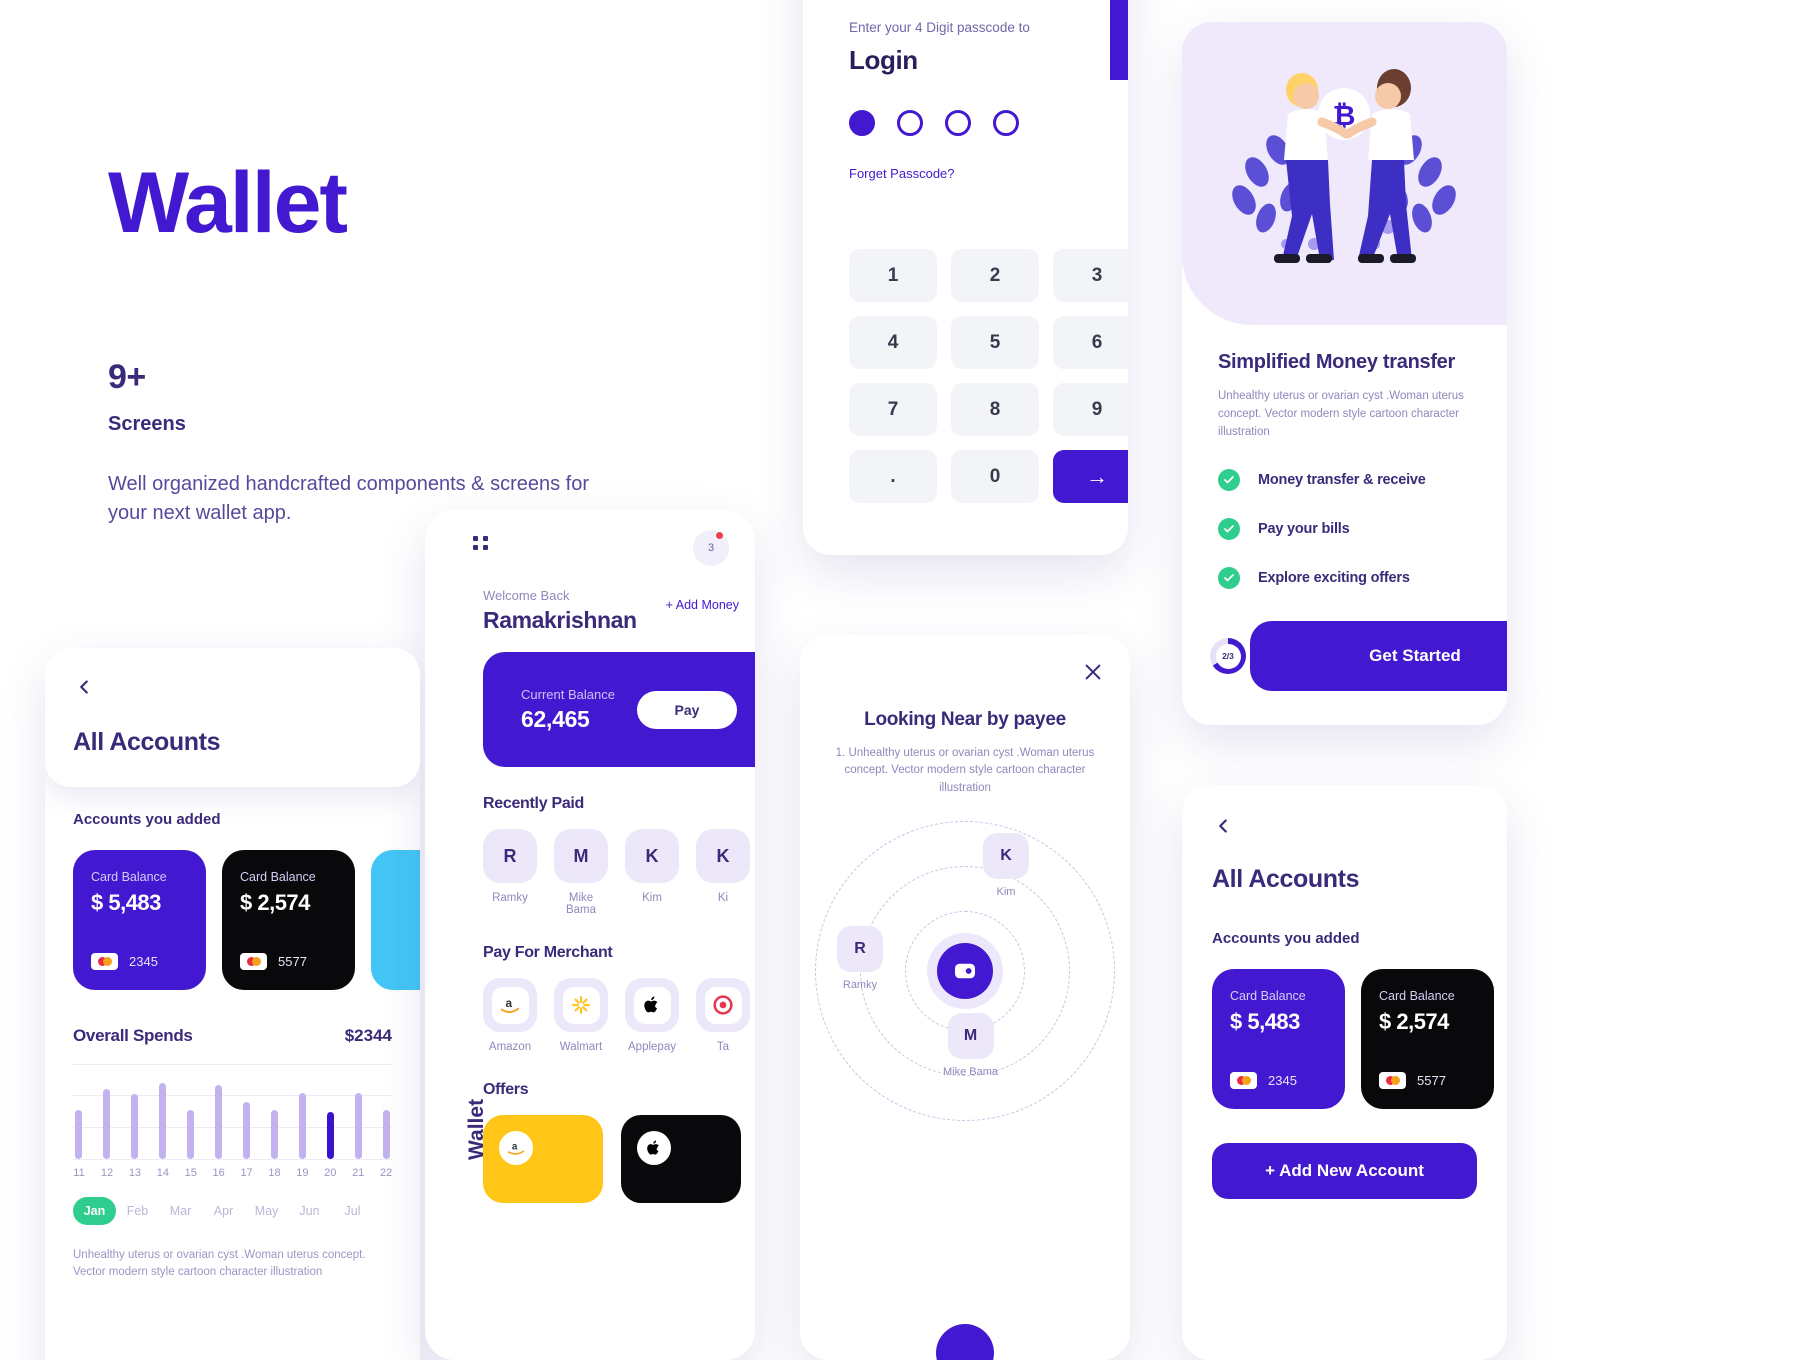  I want to click on recently-paid-item: K Kim, so click(652, 872).